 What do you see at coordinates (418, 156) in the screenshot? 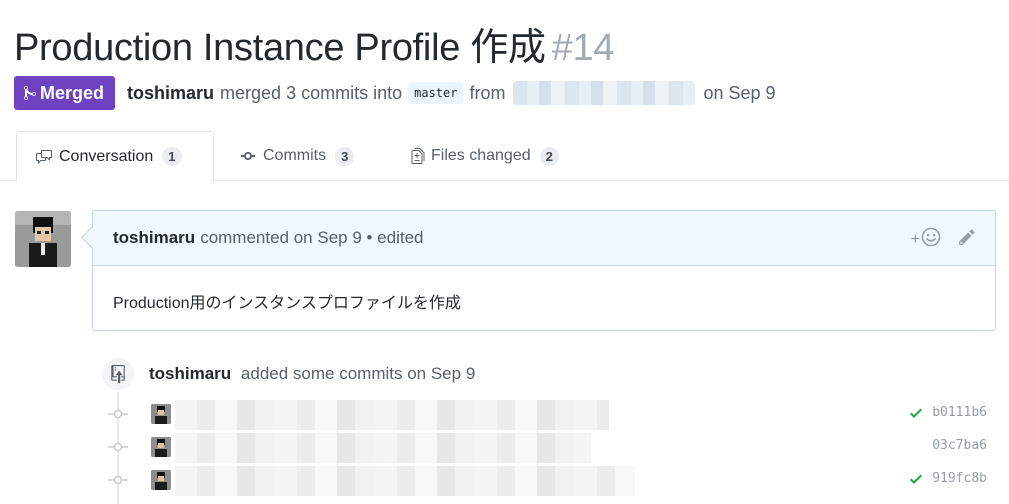
I see `diff-icon` at bounding box center [418, 156].